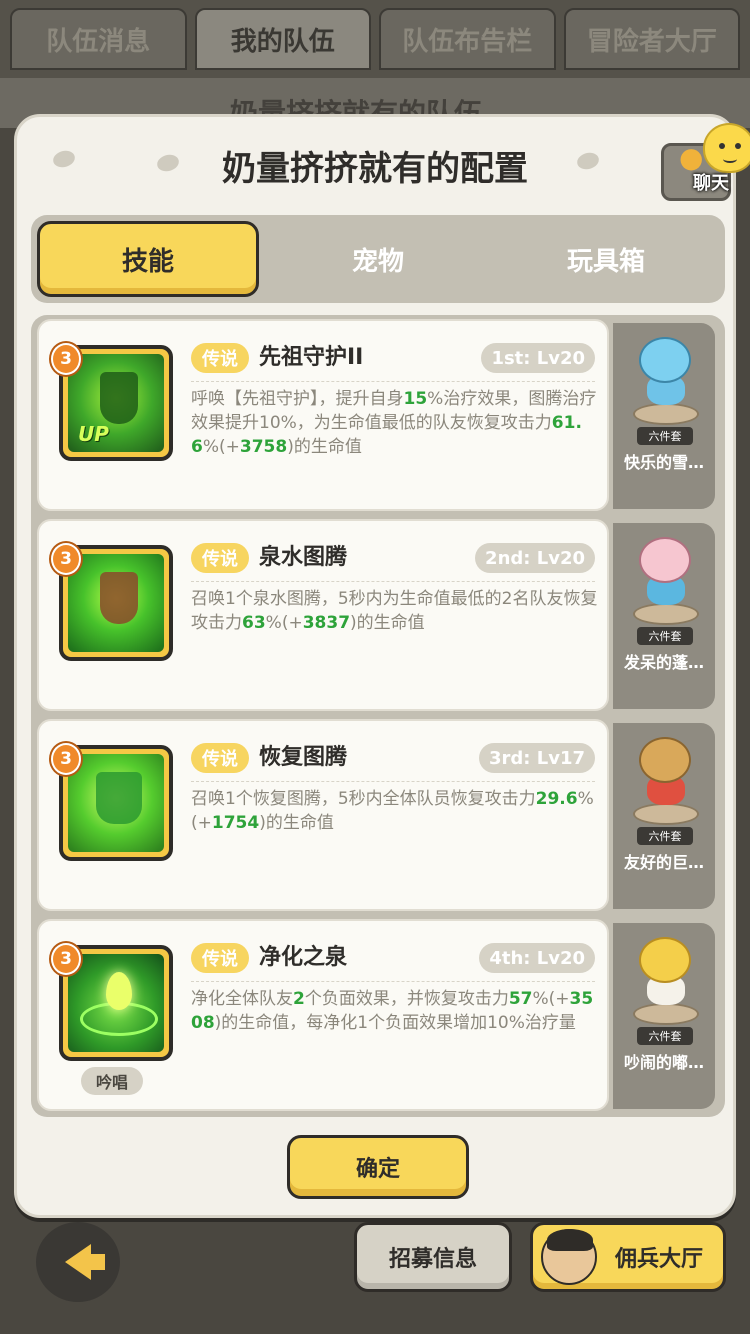  What do you see at coordinates (93, 434) in the screenshot?
I see `up-badge: UP` at bounding box center [93, 434].